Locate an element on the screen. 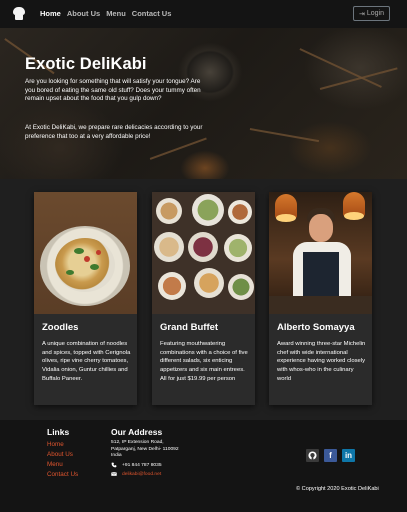 This screenshot has height=512, width=407. nav-link-about-us: About Us is located at coordinates (83, 13).